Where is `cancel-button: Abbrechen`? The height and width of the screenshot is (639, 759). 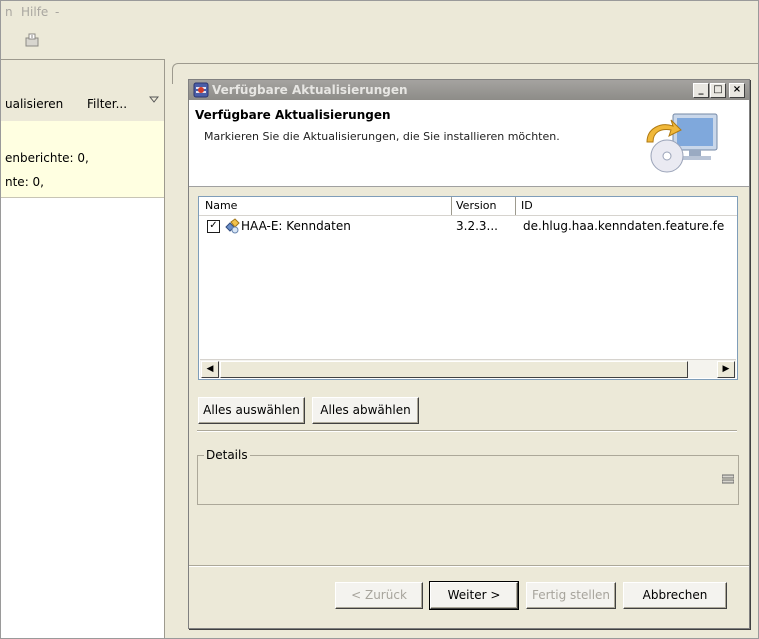
cancel-button: Abbrechen is located at coordinates (675, 595).